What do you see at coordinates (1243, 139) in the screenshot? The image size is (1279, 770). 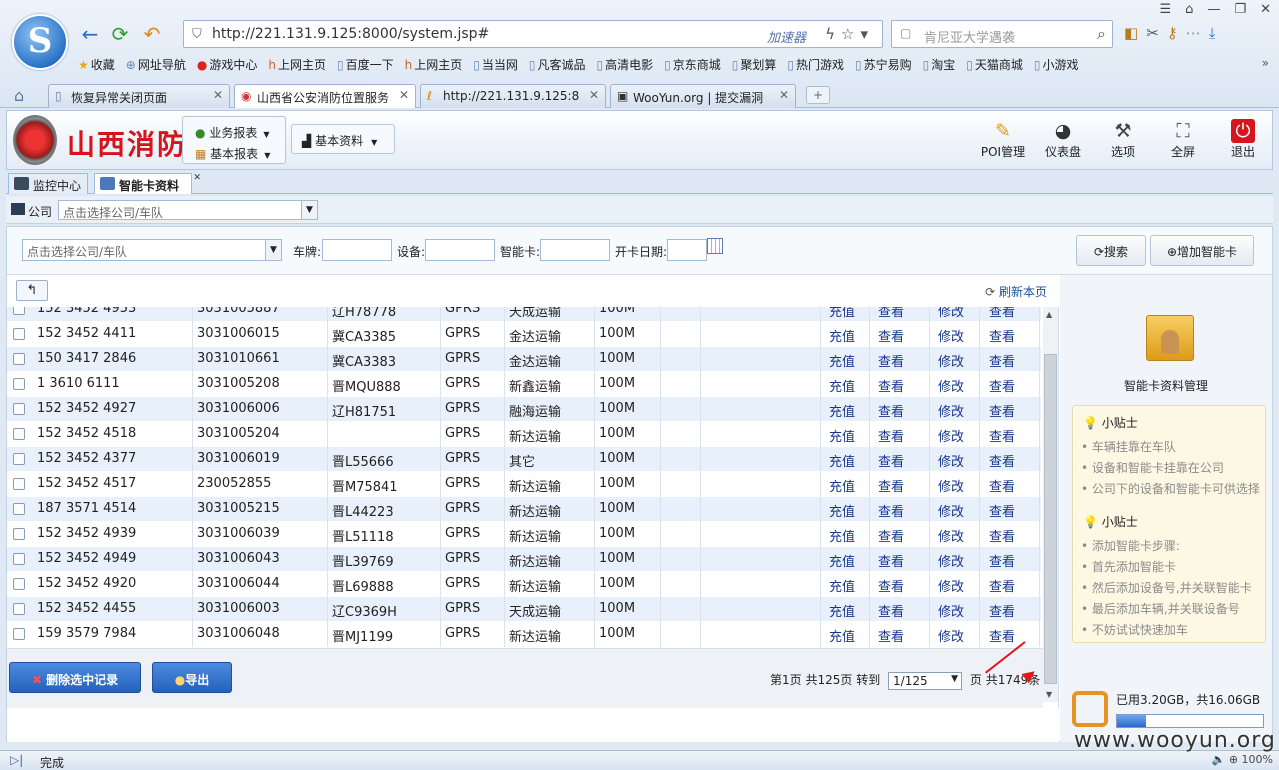 I see `logout-button: ⏻ 退出` at bounding box center [1243, 139].